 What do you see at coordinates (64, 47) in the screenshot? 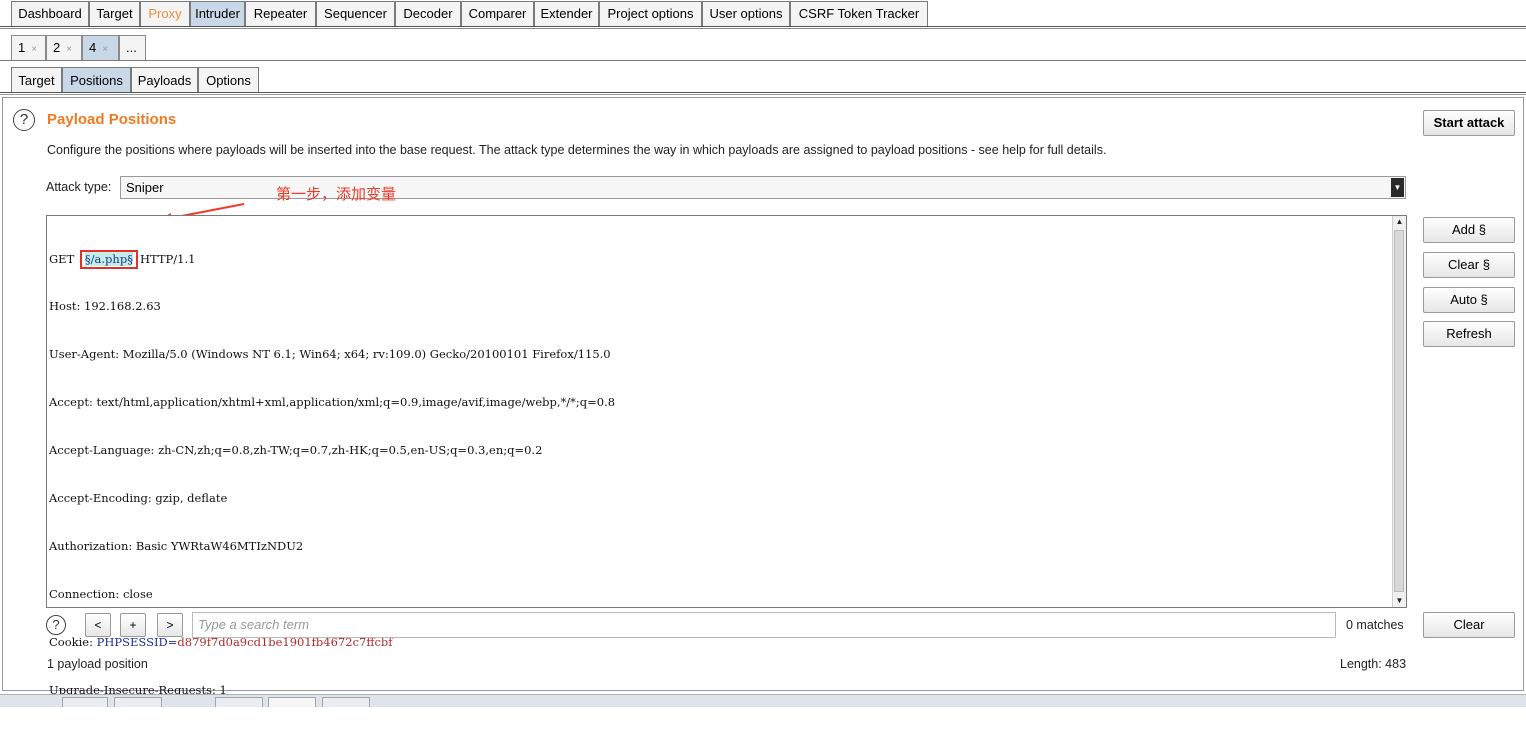
I see `attack-tab-2: 2 ×` at bounding box center [64, 47].